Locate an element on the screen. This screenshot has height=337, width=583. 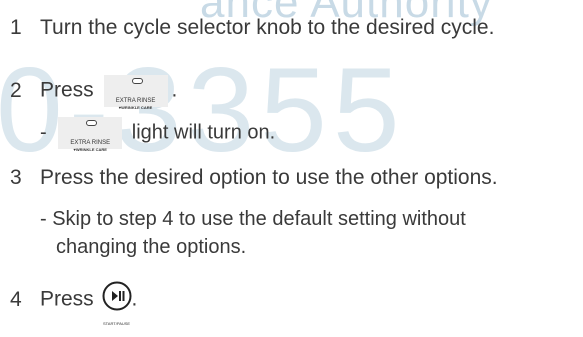
step-3-note-line-2: changing the options. is located at coordinates (151, 247).